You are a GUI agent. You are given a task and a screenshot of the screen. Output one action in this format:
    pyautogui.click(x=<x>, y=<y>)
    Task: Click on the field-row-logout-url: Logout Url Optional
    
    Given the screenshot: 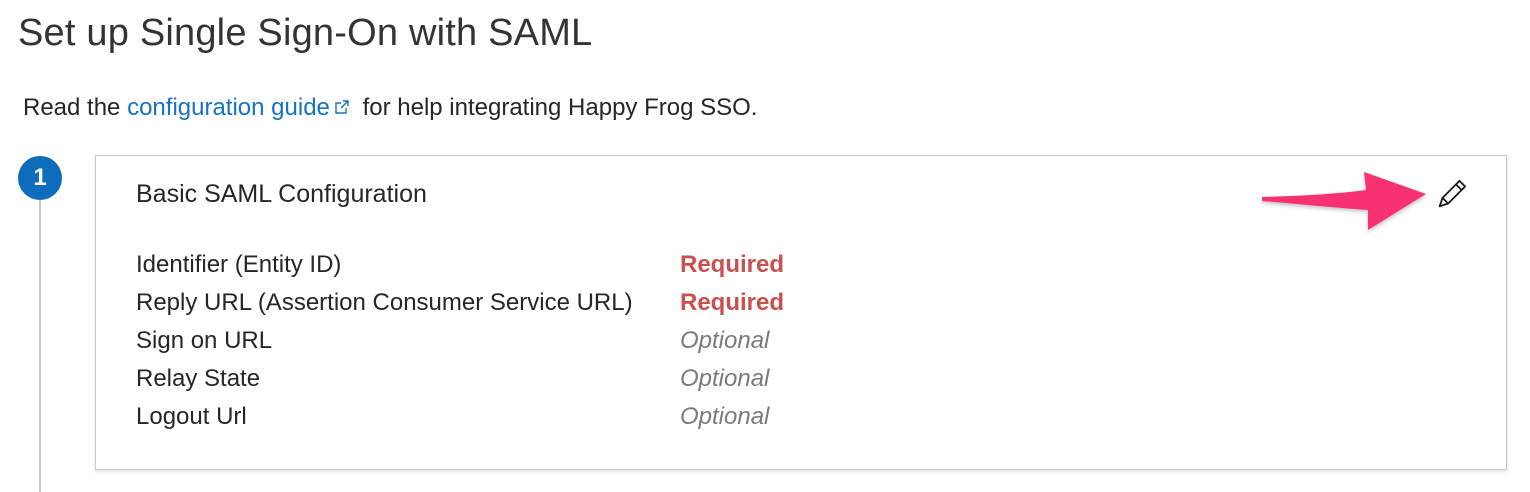 What is the action you would take?
    pyautogui.click(x=460, y=417)
    